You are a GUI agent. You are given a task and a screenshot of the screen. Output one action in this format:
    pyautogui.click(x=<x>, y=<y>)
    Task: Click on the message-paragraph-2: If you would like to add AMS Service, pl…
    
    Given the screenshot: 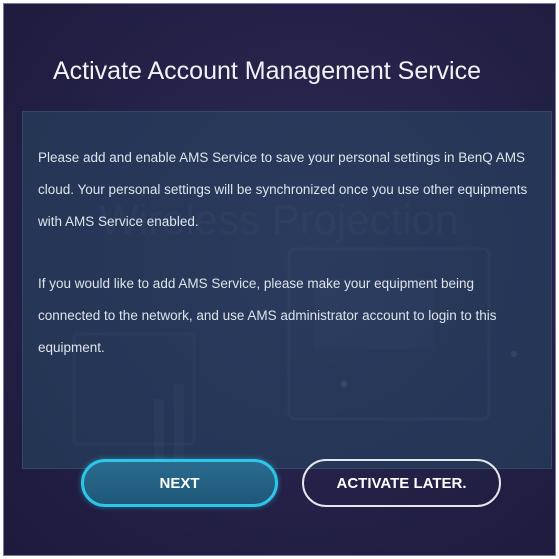 What is the action you would take?
    pyautogui.click(x=267, y=315)
    